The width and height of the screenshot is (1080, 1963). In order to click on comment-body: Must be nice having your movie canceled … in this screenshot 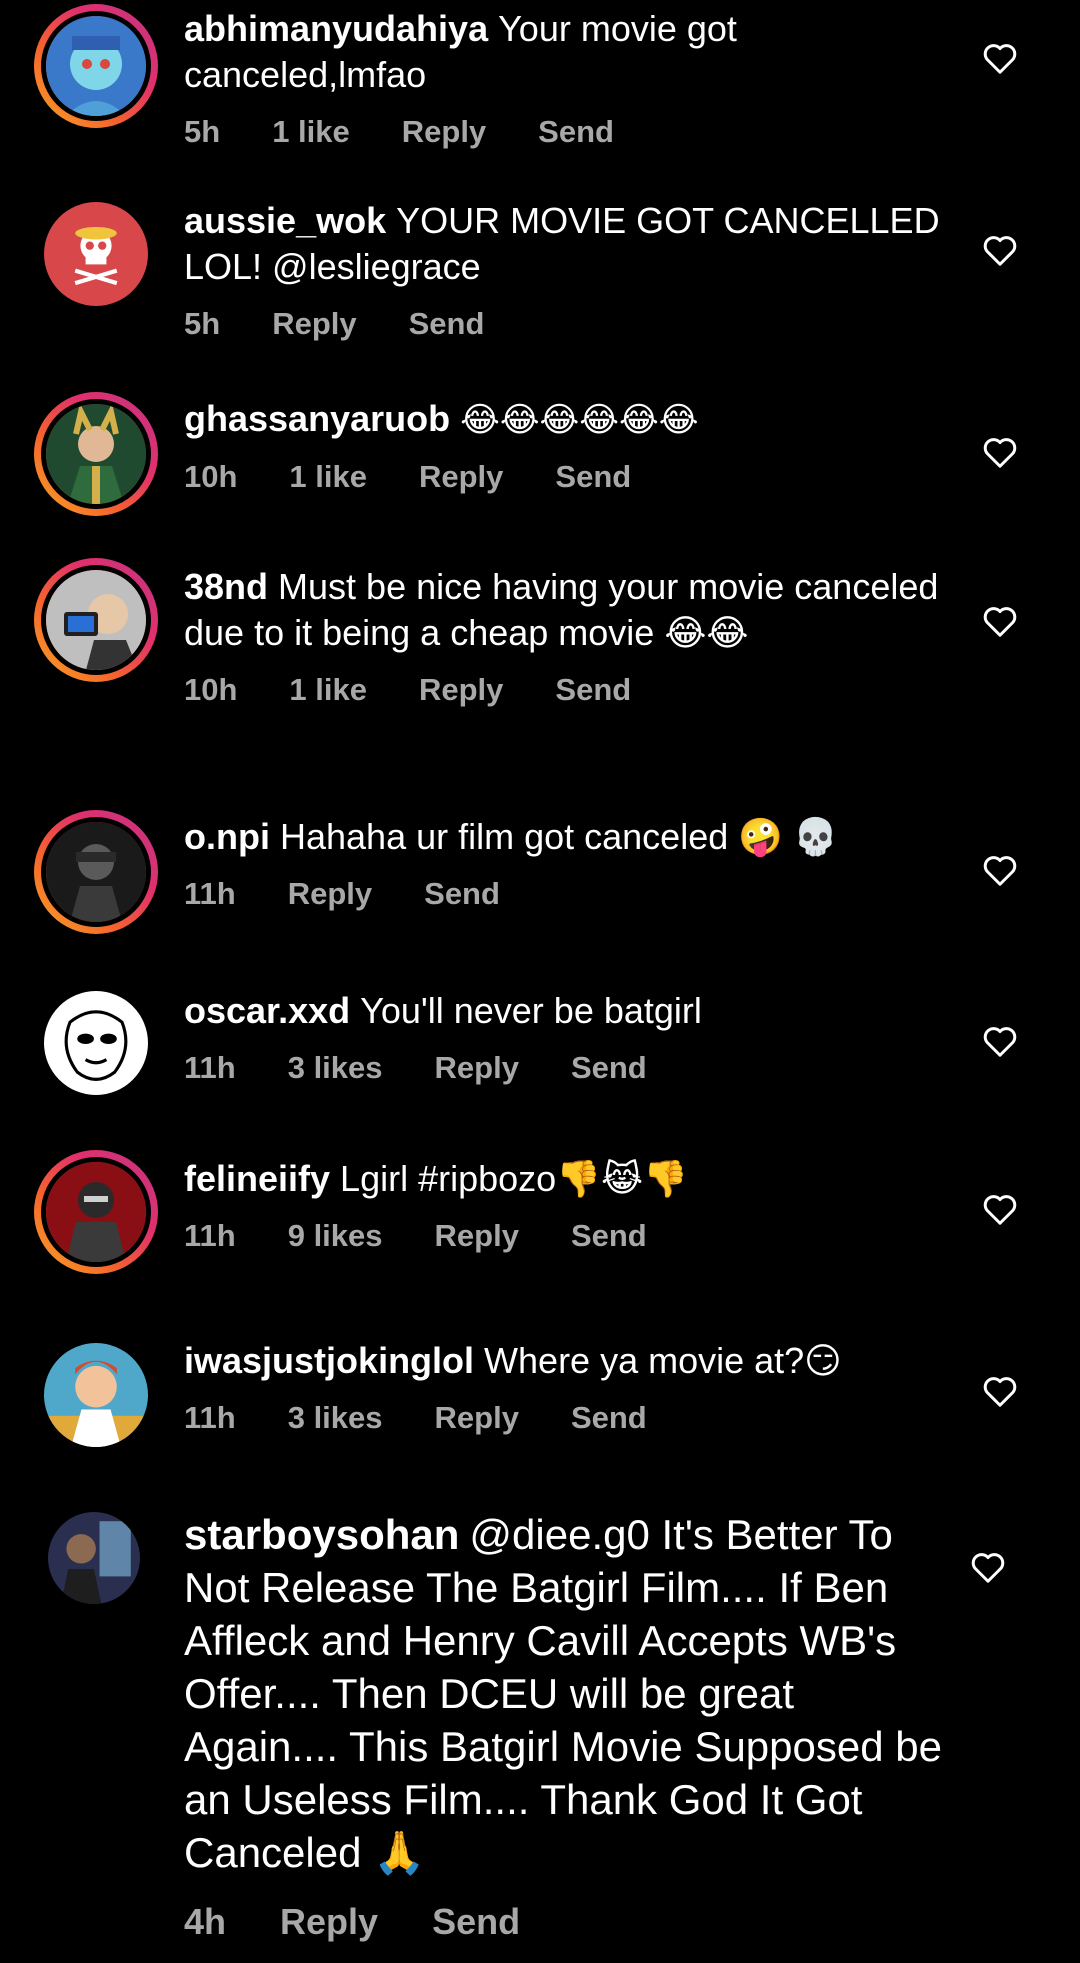, I will do `click(561, 609)`.